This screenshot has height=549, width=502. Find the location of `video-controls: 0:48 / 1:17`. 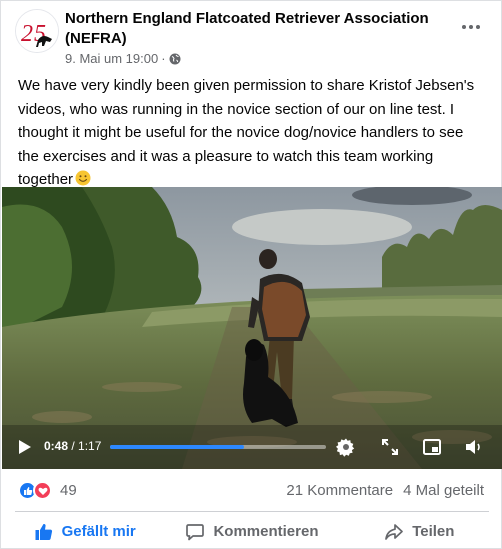

video-controls: 0:48 / 1:17 is located at coordinates (252, 447).